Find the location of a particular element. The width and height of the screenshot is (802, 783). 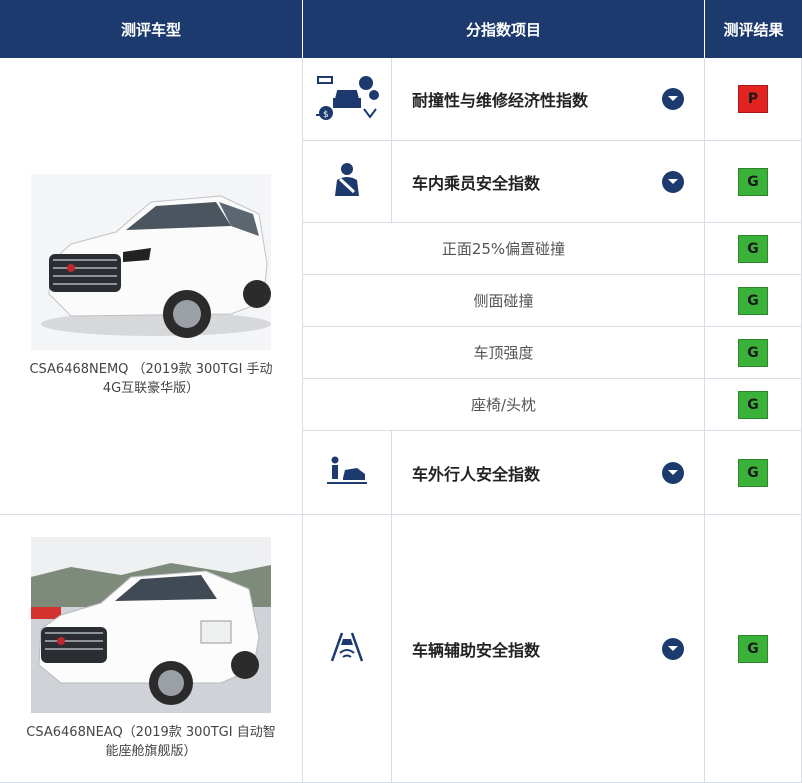

sub-item-cell-4: 座椅/头枕 is located at coordinates (504, 405).